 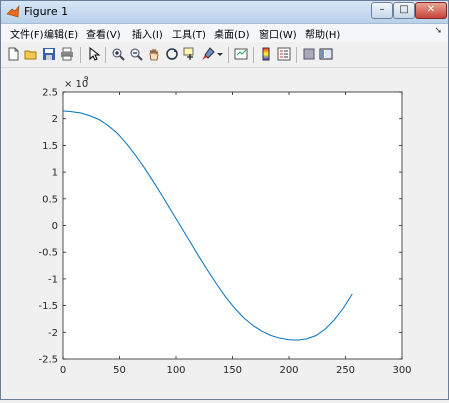 What do you see at coordinates (220, 54) in the screenshot?
I see `brush-dropdown-icon` at bounding box center [220, 54].